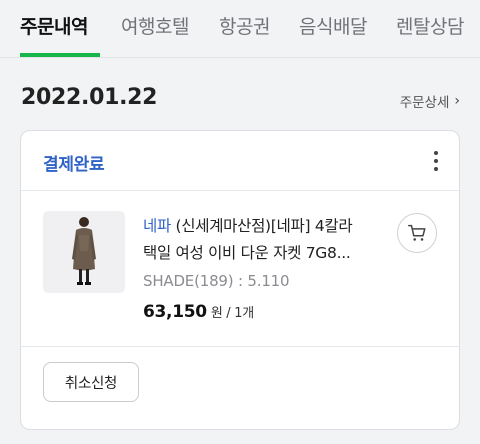 The width and height of the screenshot is (480, 444). I want to click on tab-travel-hotel: 여행호텔, so click(155, 25).